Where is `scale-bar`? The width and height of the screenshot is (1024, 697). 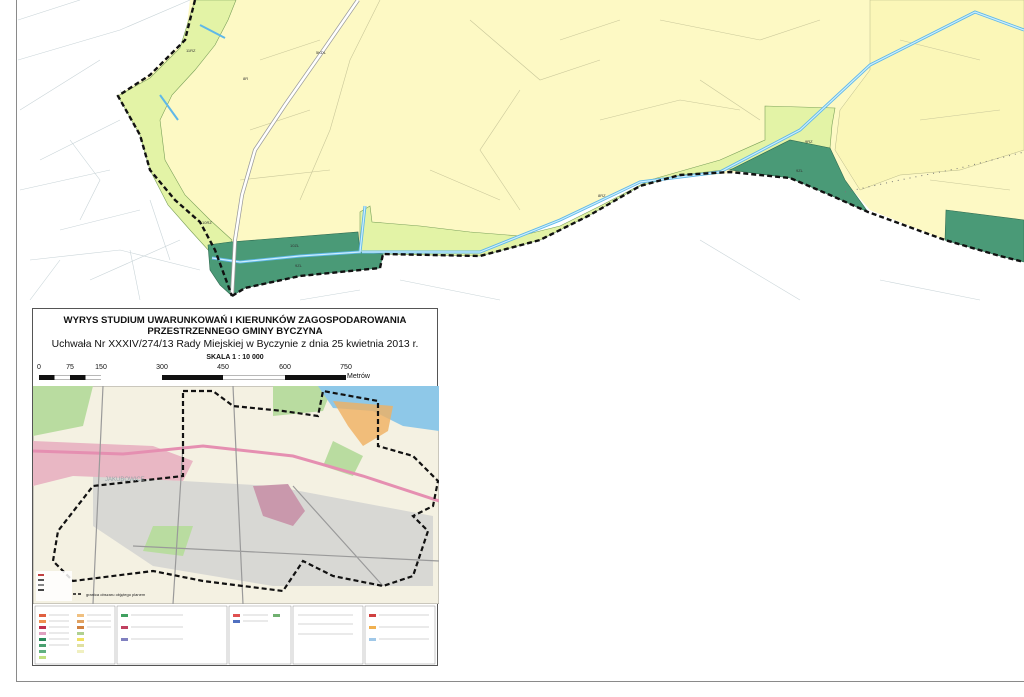 scale-bar is located at coordinates (192, 377).